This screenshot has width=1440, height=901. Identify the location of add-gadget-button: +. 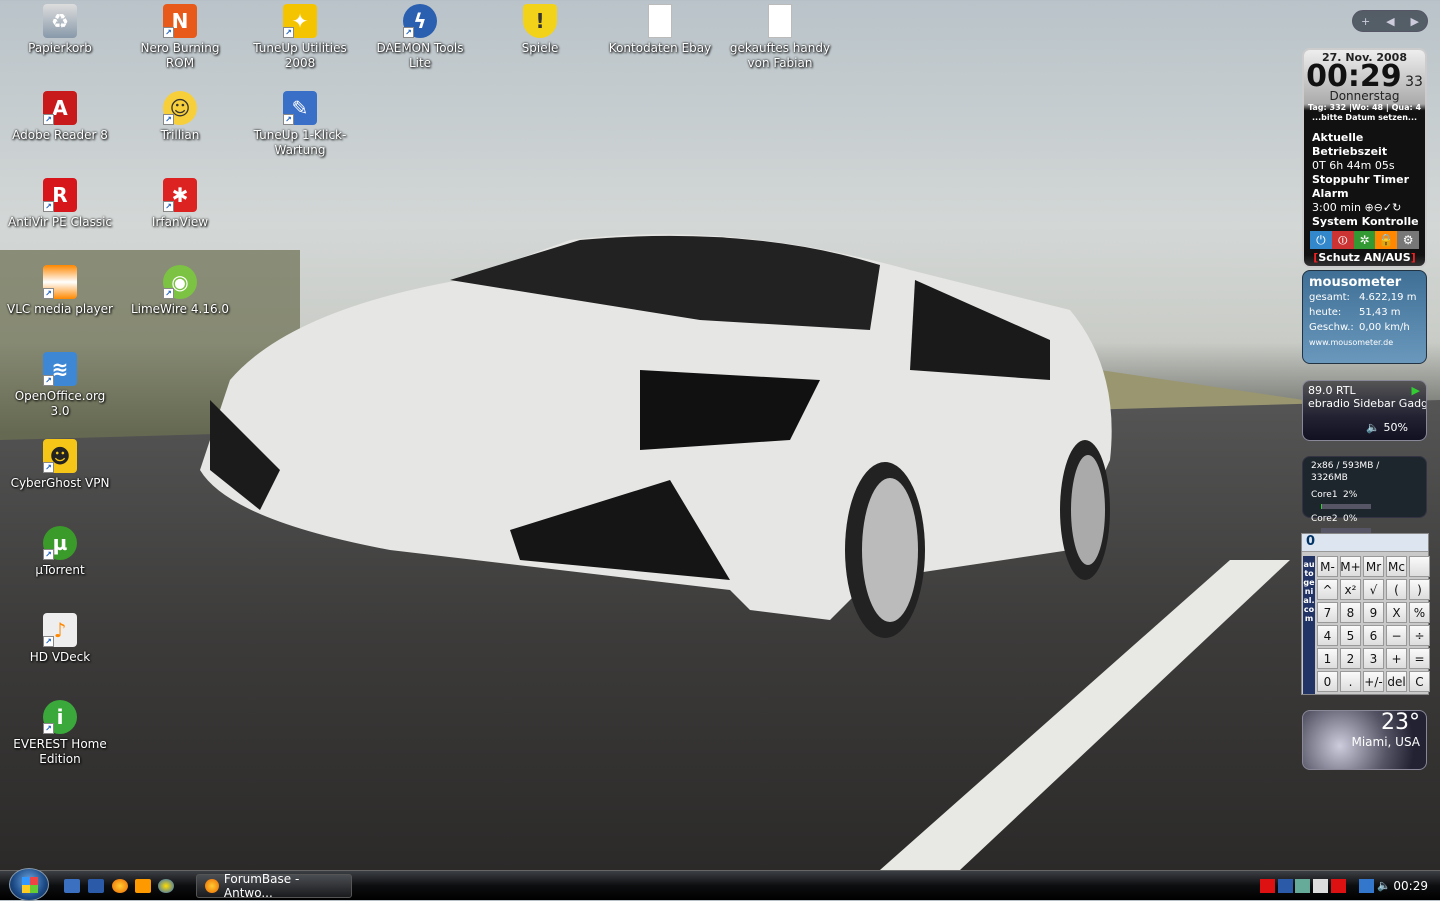
(1365, 21).